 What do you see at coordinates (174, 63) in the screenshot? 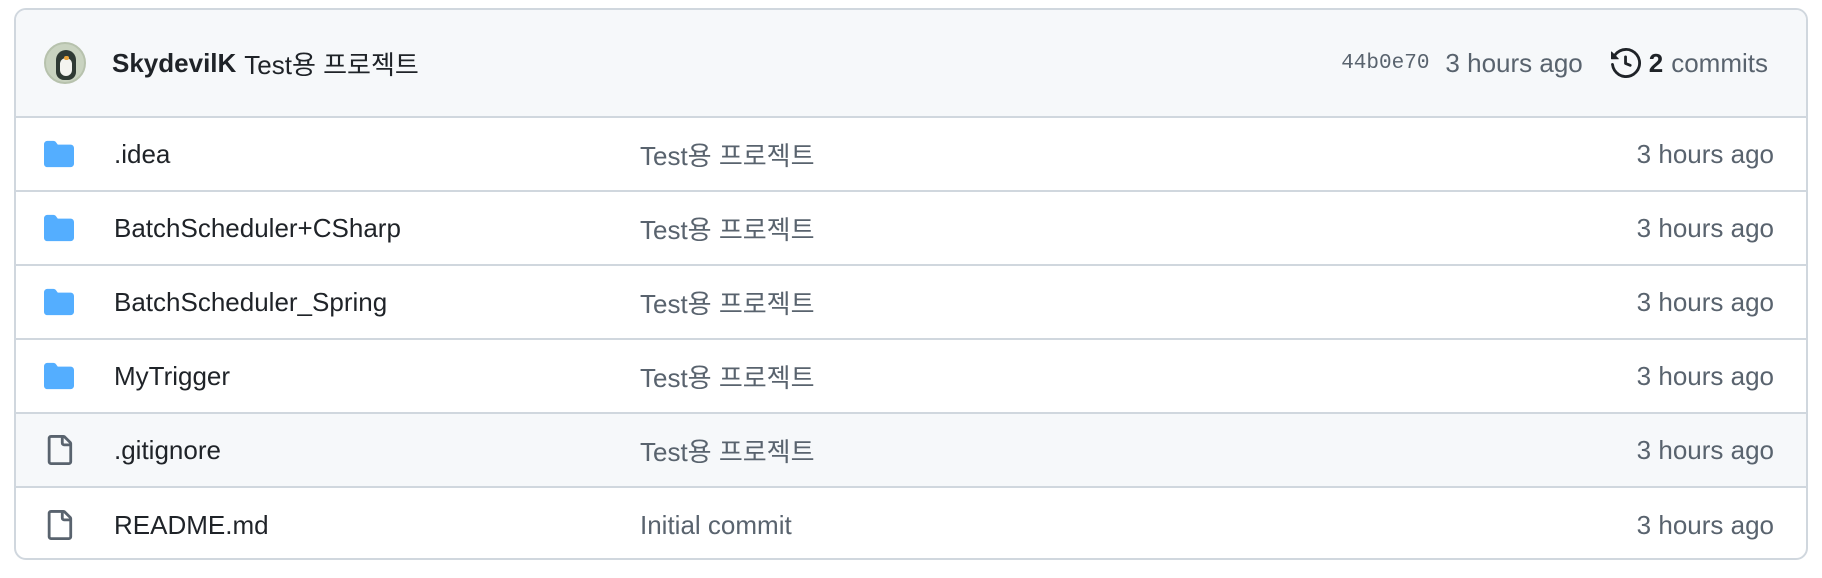
I see `commit-author: SkydevilK` at bounding box center [174, 63].